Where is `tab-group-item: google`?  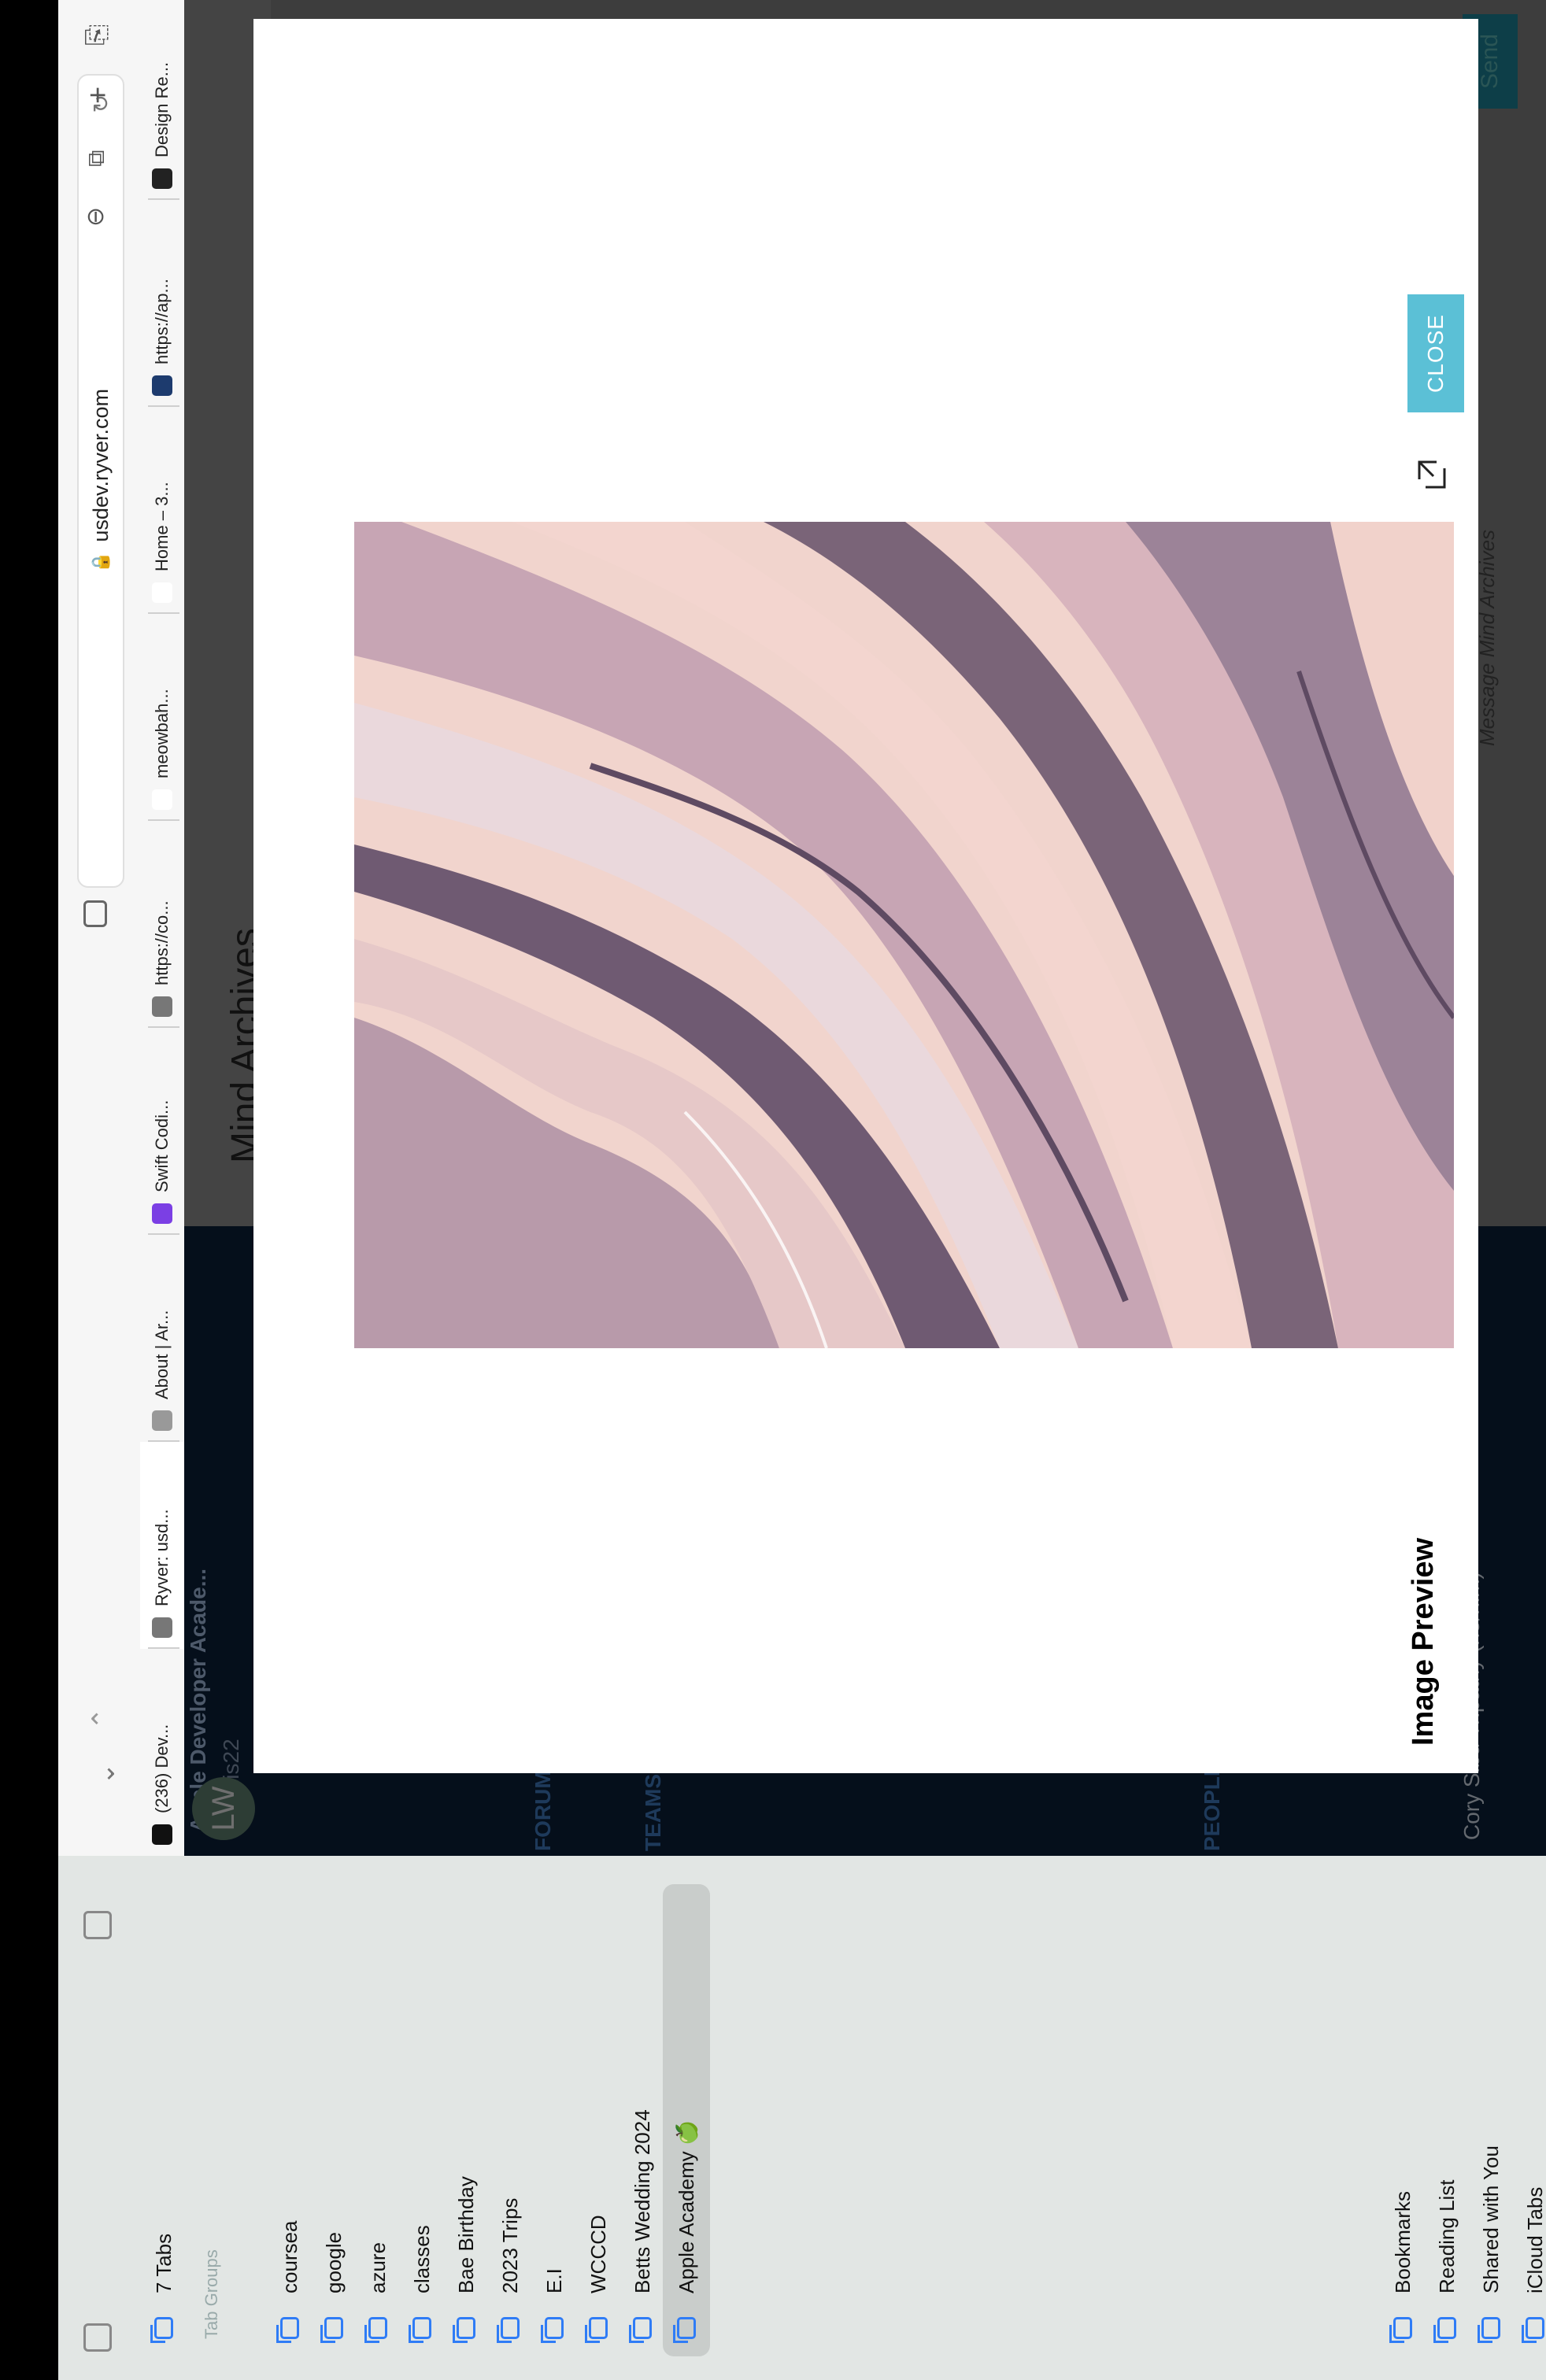
tab-group-item: google is located at coordinates (334, 2285).